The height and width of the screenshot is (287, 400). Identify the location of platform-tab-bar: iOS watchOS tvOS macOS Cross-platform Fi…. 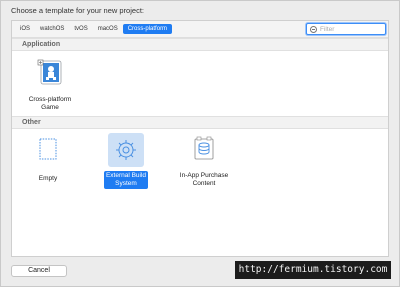
(200, 29).